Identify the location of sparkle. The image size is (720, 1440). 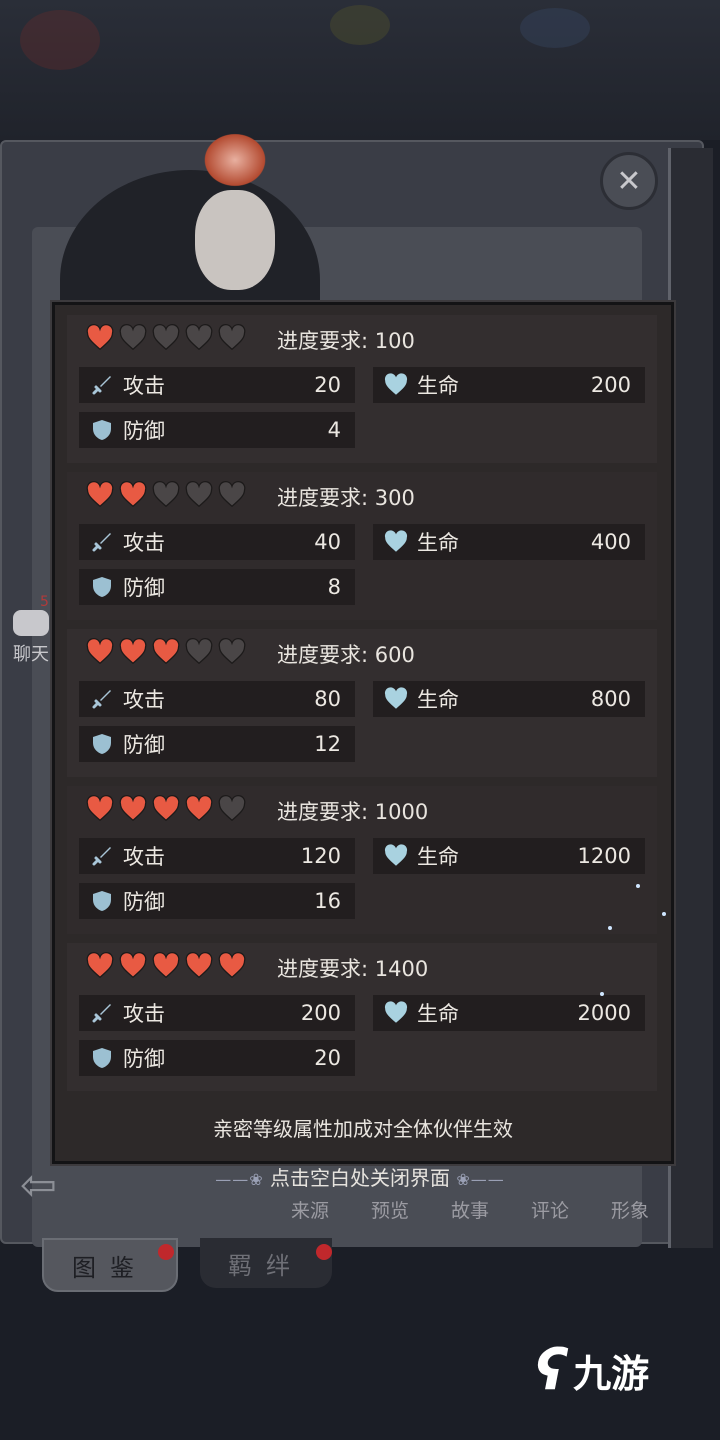
(638, 886).